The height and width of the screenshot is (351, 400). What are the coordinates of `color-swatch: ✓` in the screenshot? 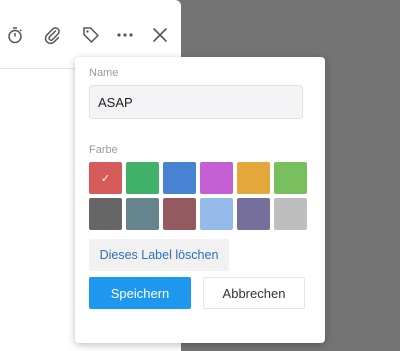 It's located at (105, 178).